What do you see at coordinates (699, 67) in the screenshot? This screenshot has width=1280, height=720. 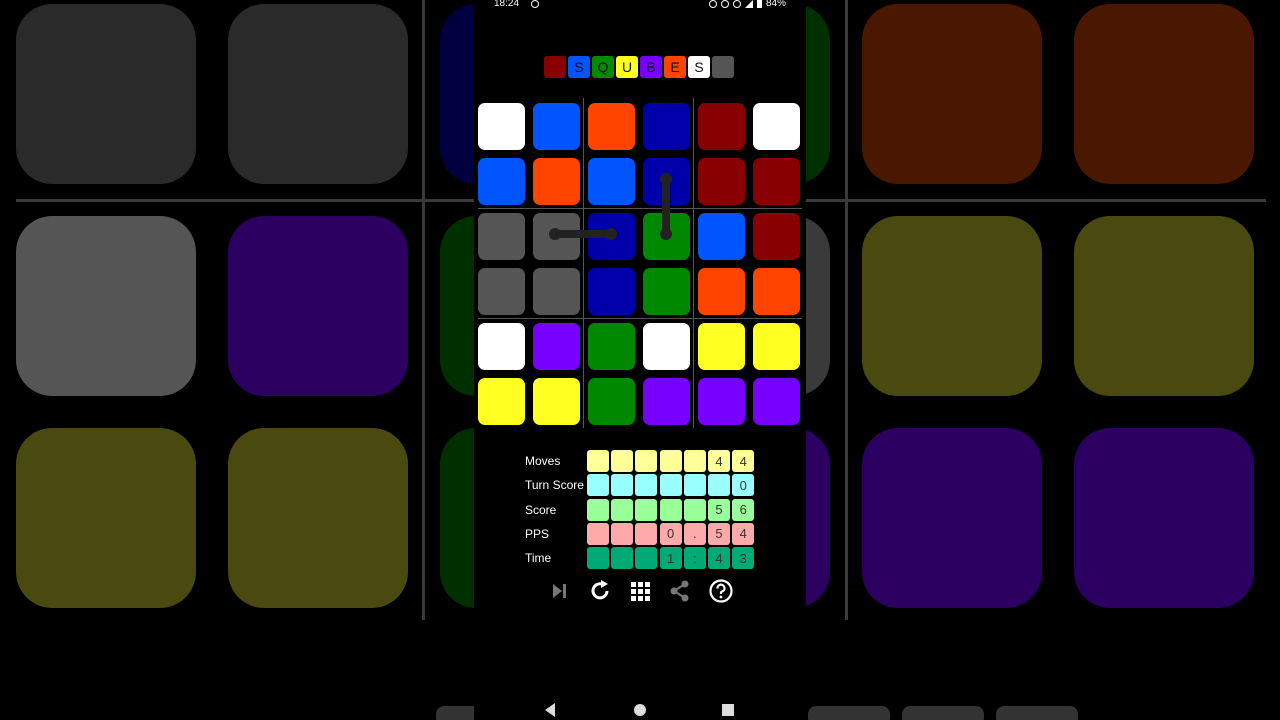 I see `title-letter: S` at bounding box center [699, 67].